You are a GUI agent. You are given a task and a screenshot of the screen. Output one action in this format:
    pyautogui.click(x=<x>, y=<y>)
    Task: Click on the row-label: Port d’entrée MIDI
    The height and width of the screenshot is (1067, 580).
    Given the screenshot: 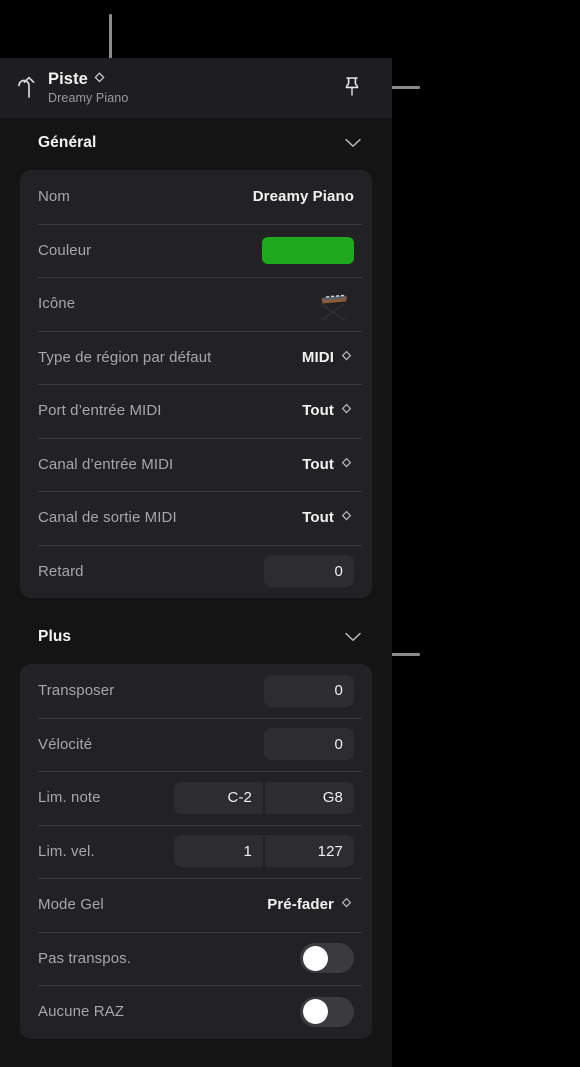 What is the action you would take?
    pyautogui.click(x=100, y=411)
    